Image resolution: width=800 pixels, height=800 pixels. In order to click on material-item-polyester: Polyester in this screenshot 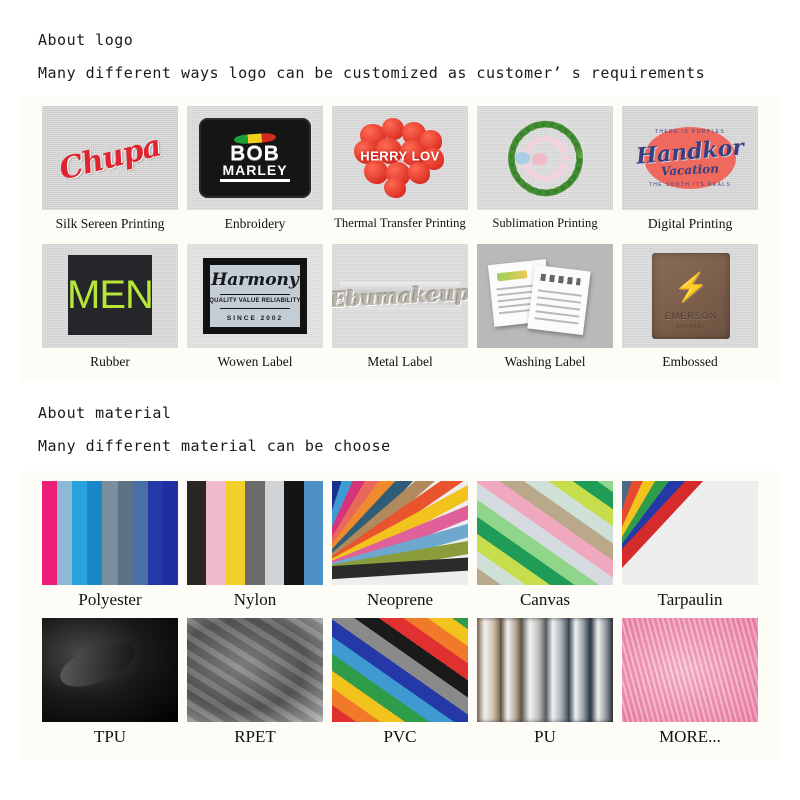, I will do `click(110, 545)`.